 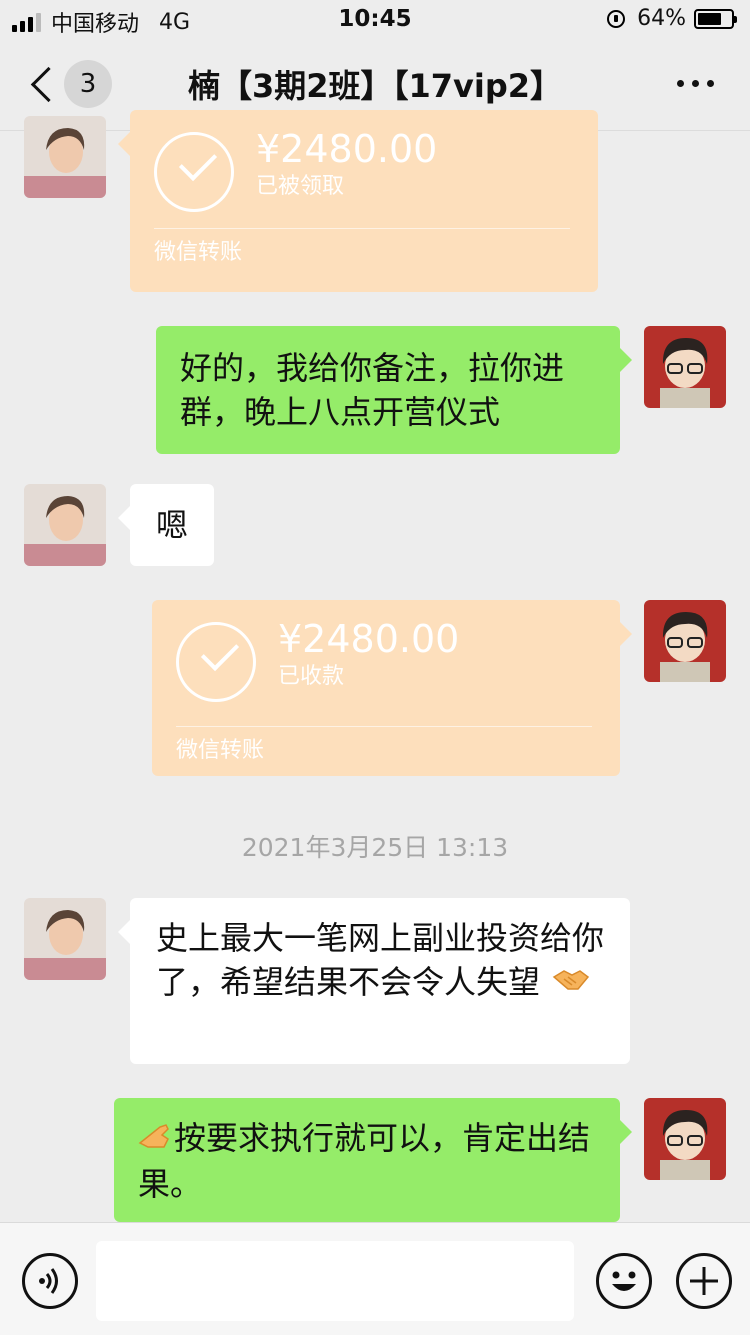 I want to click on battery-percent: 64%, so click(x=661, y=18).